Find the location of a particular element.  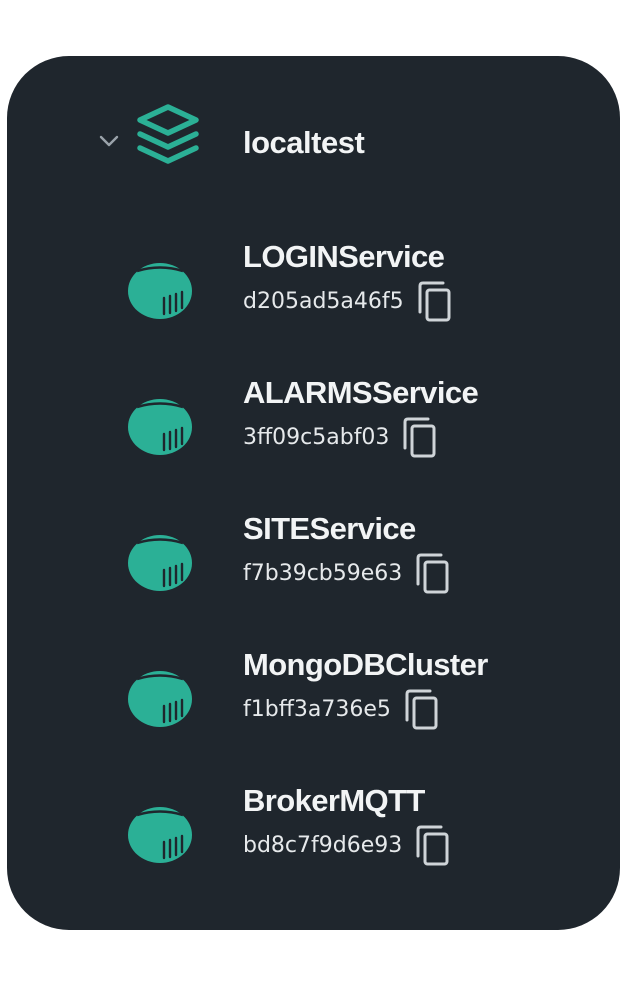

copy-id-brokermqtt-icon is located at coordinates (432, 846).